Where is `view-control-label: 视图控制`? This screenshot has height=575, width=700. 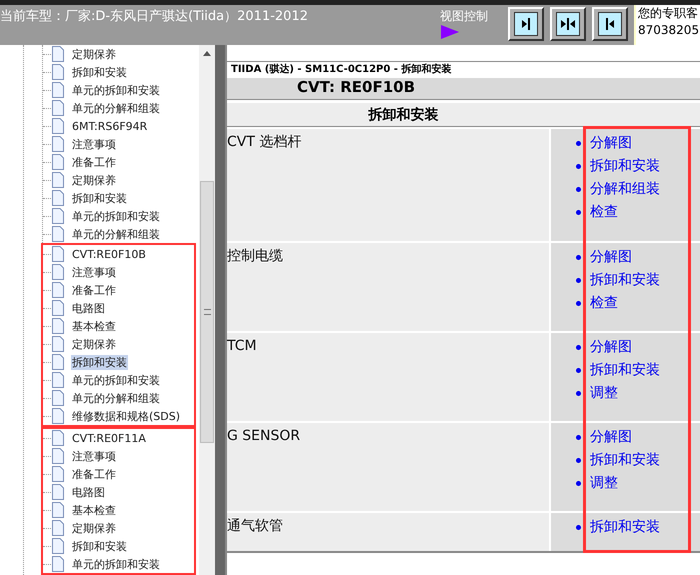 view-control-label: 视图控制 is located at coordinates (464, 16).